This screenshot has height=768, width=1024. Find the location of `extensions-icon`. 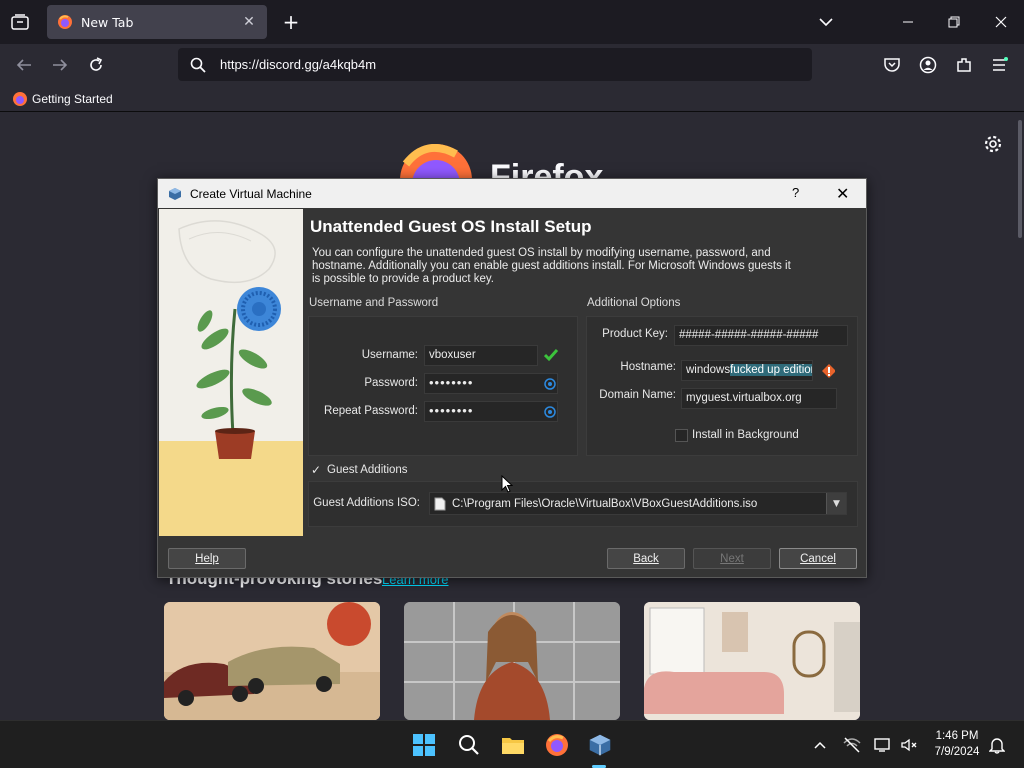

extensions-icon is located at coordinates (964, 65).